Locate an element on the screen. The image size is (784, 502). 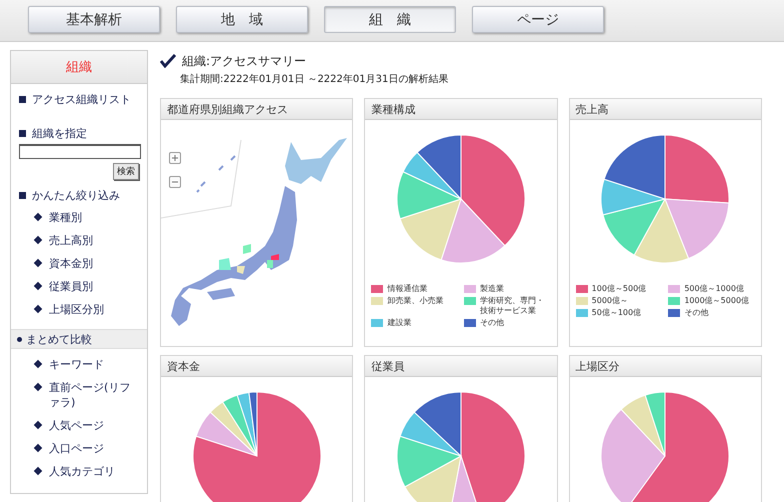
section-label: かんたん絞り込み is located at coordinates (76, 195).